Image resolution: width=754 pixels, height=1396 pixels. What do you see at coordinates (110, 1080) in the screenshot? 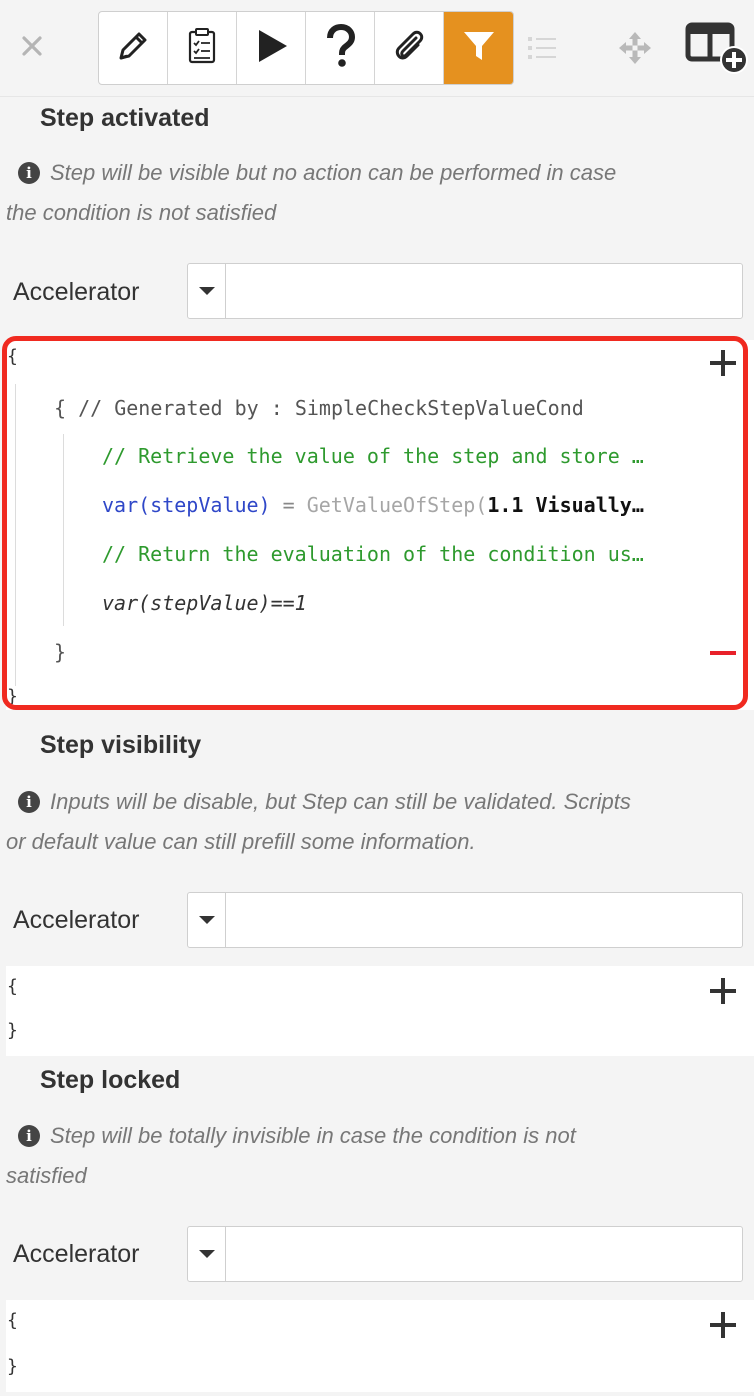
I see `section-title-step-locked: Step locked` at bounding box center [110, 1080].